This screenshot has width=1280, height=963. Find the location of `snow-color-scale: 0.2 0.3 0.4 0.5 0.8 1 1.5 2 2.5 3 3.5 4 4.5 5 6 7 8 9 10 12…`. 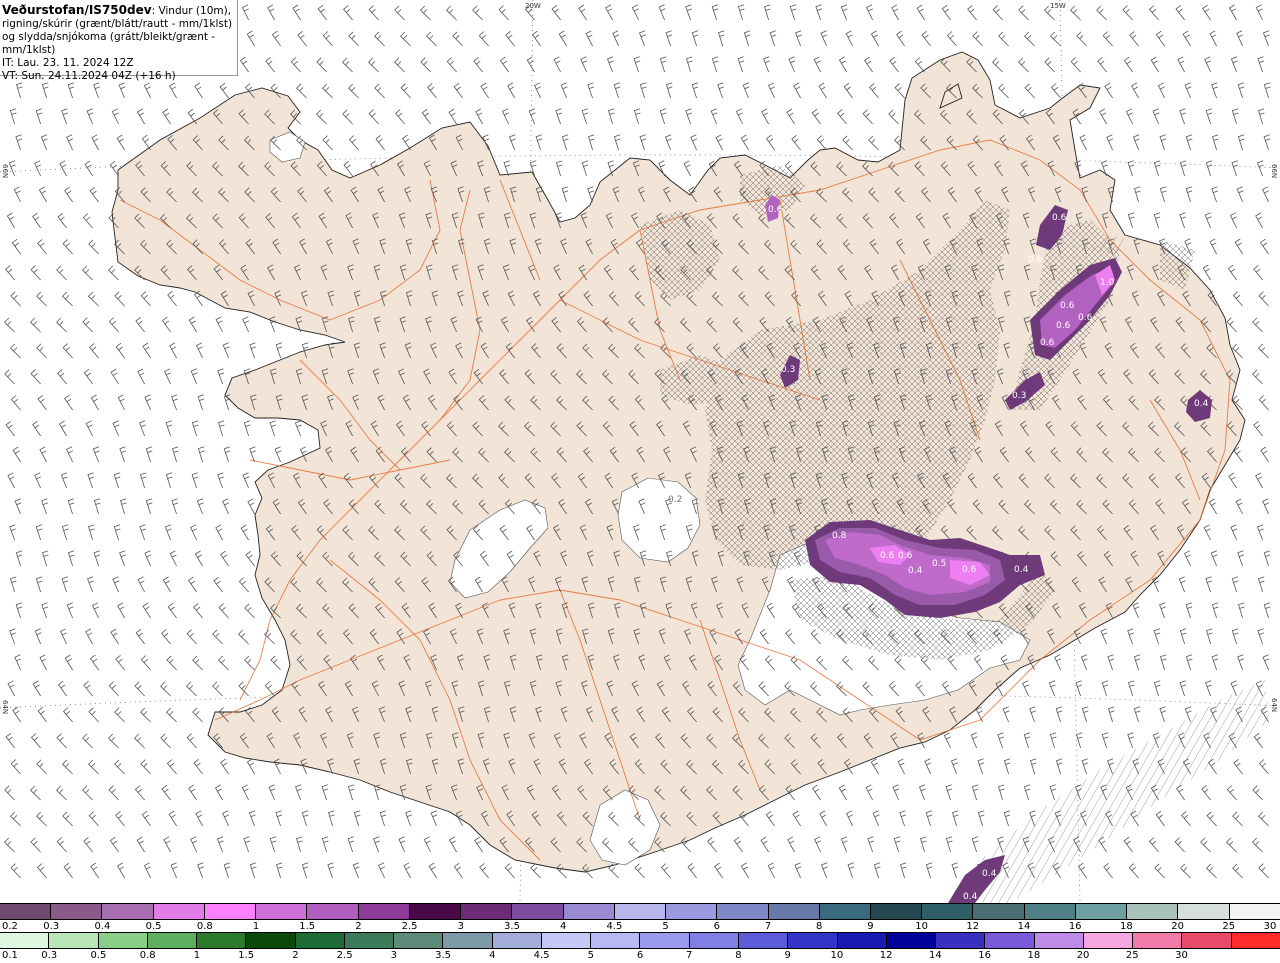

snow-color-scale: 0.2 0.3 0.4 0.5 0.8 1 1.5 2 2.5 3 3.5 4 4.5 5 6 7 8 9 10 12… is located at coordinates (640, 918).